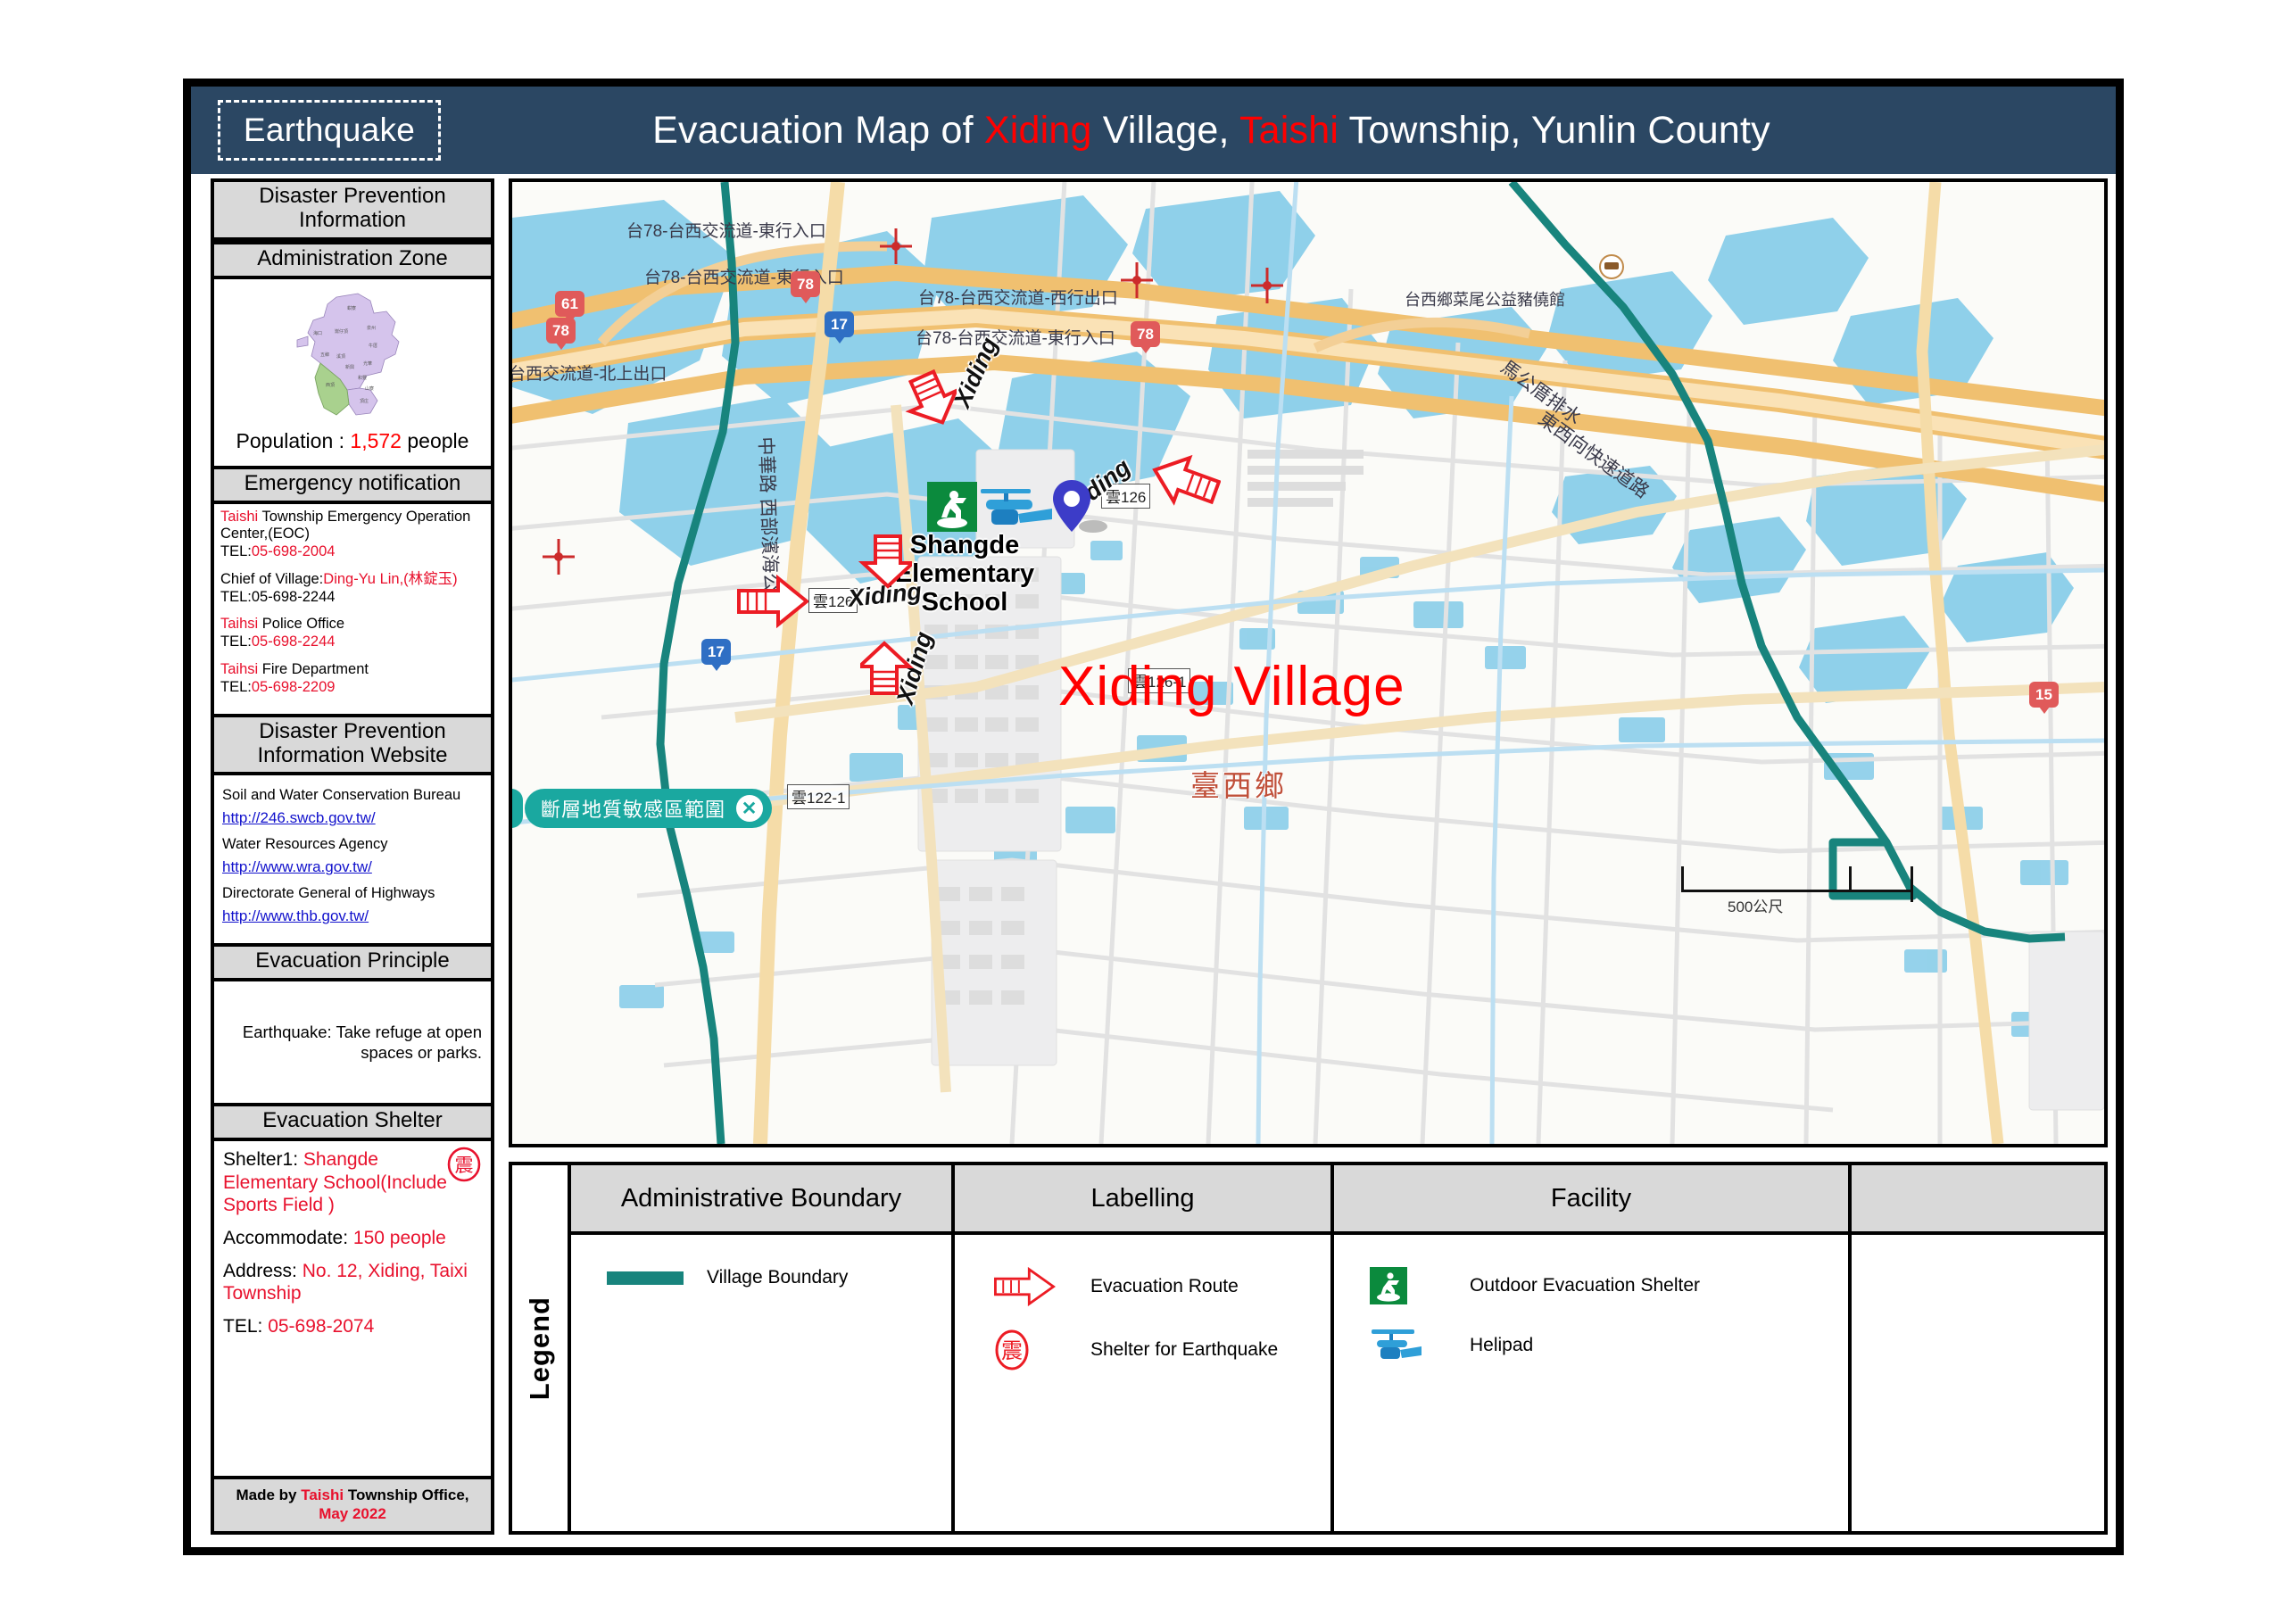 The image size is (2296, 1623). I want to click on title-segment-township: Taishi, so click(1289, 130).